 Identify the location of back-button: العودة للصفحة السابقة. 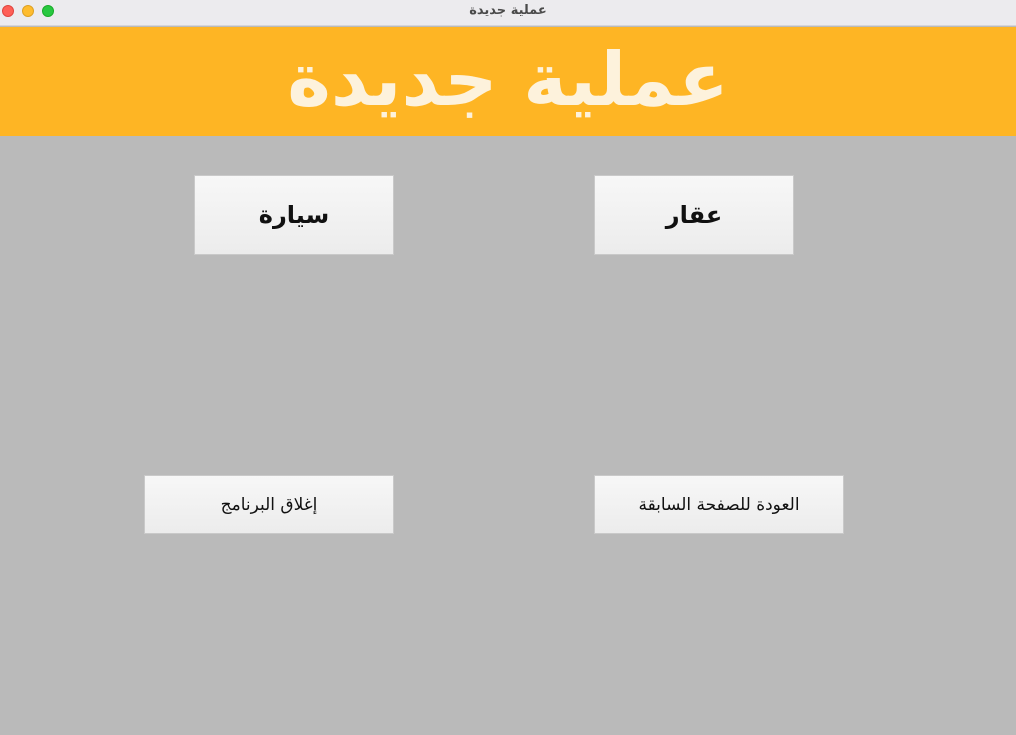
(719, 504).